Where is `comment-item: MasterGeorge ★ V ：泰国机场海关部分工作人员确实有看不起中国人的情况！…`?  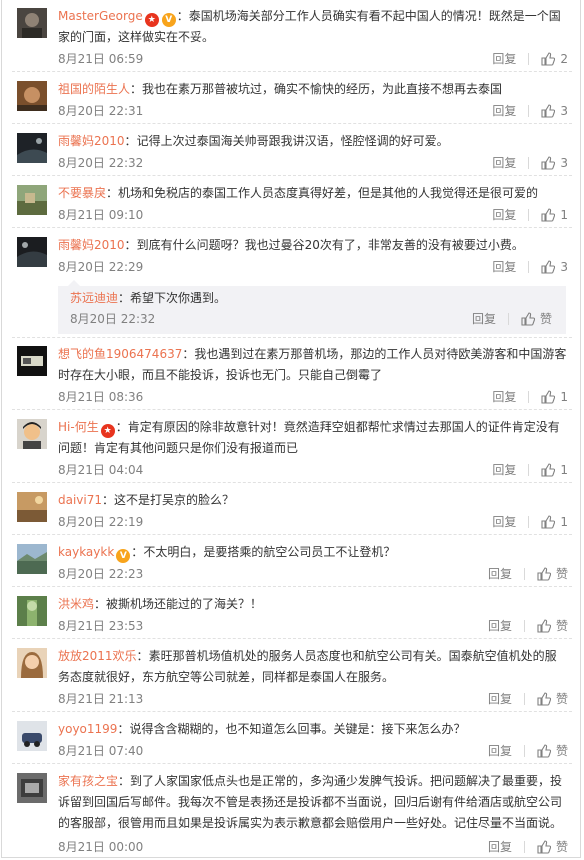
comment-item: MasterGeorge ★ V ：泰国机场海关部分工作人员确实有看不起中国人的情况！… is located at coordinates (291, 38).